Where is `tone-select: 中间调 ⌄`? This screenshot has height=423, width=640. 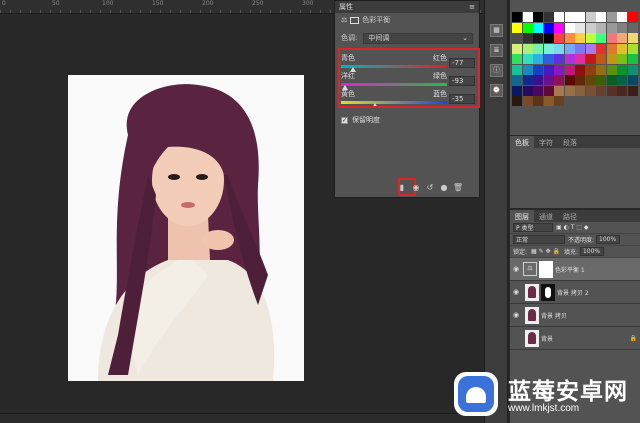 tone-select: 中间调 ⌄ is located at coordinates (418, 38).